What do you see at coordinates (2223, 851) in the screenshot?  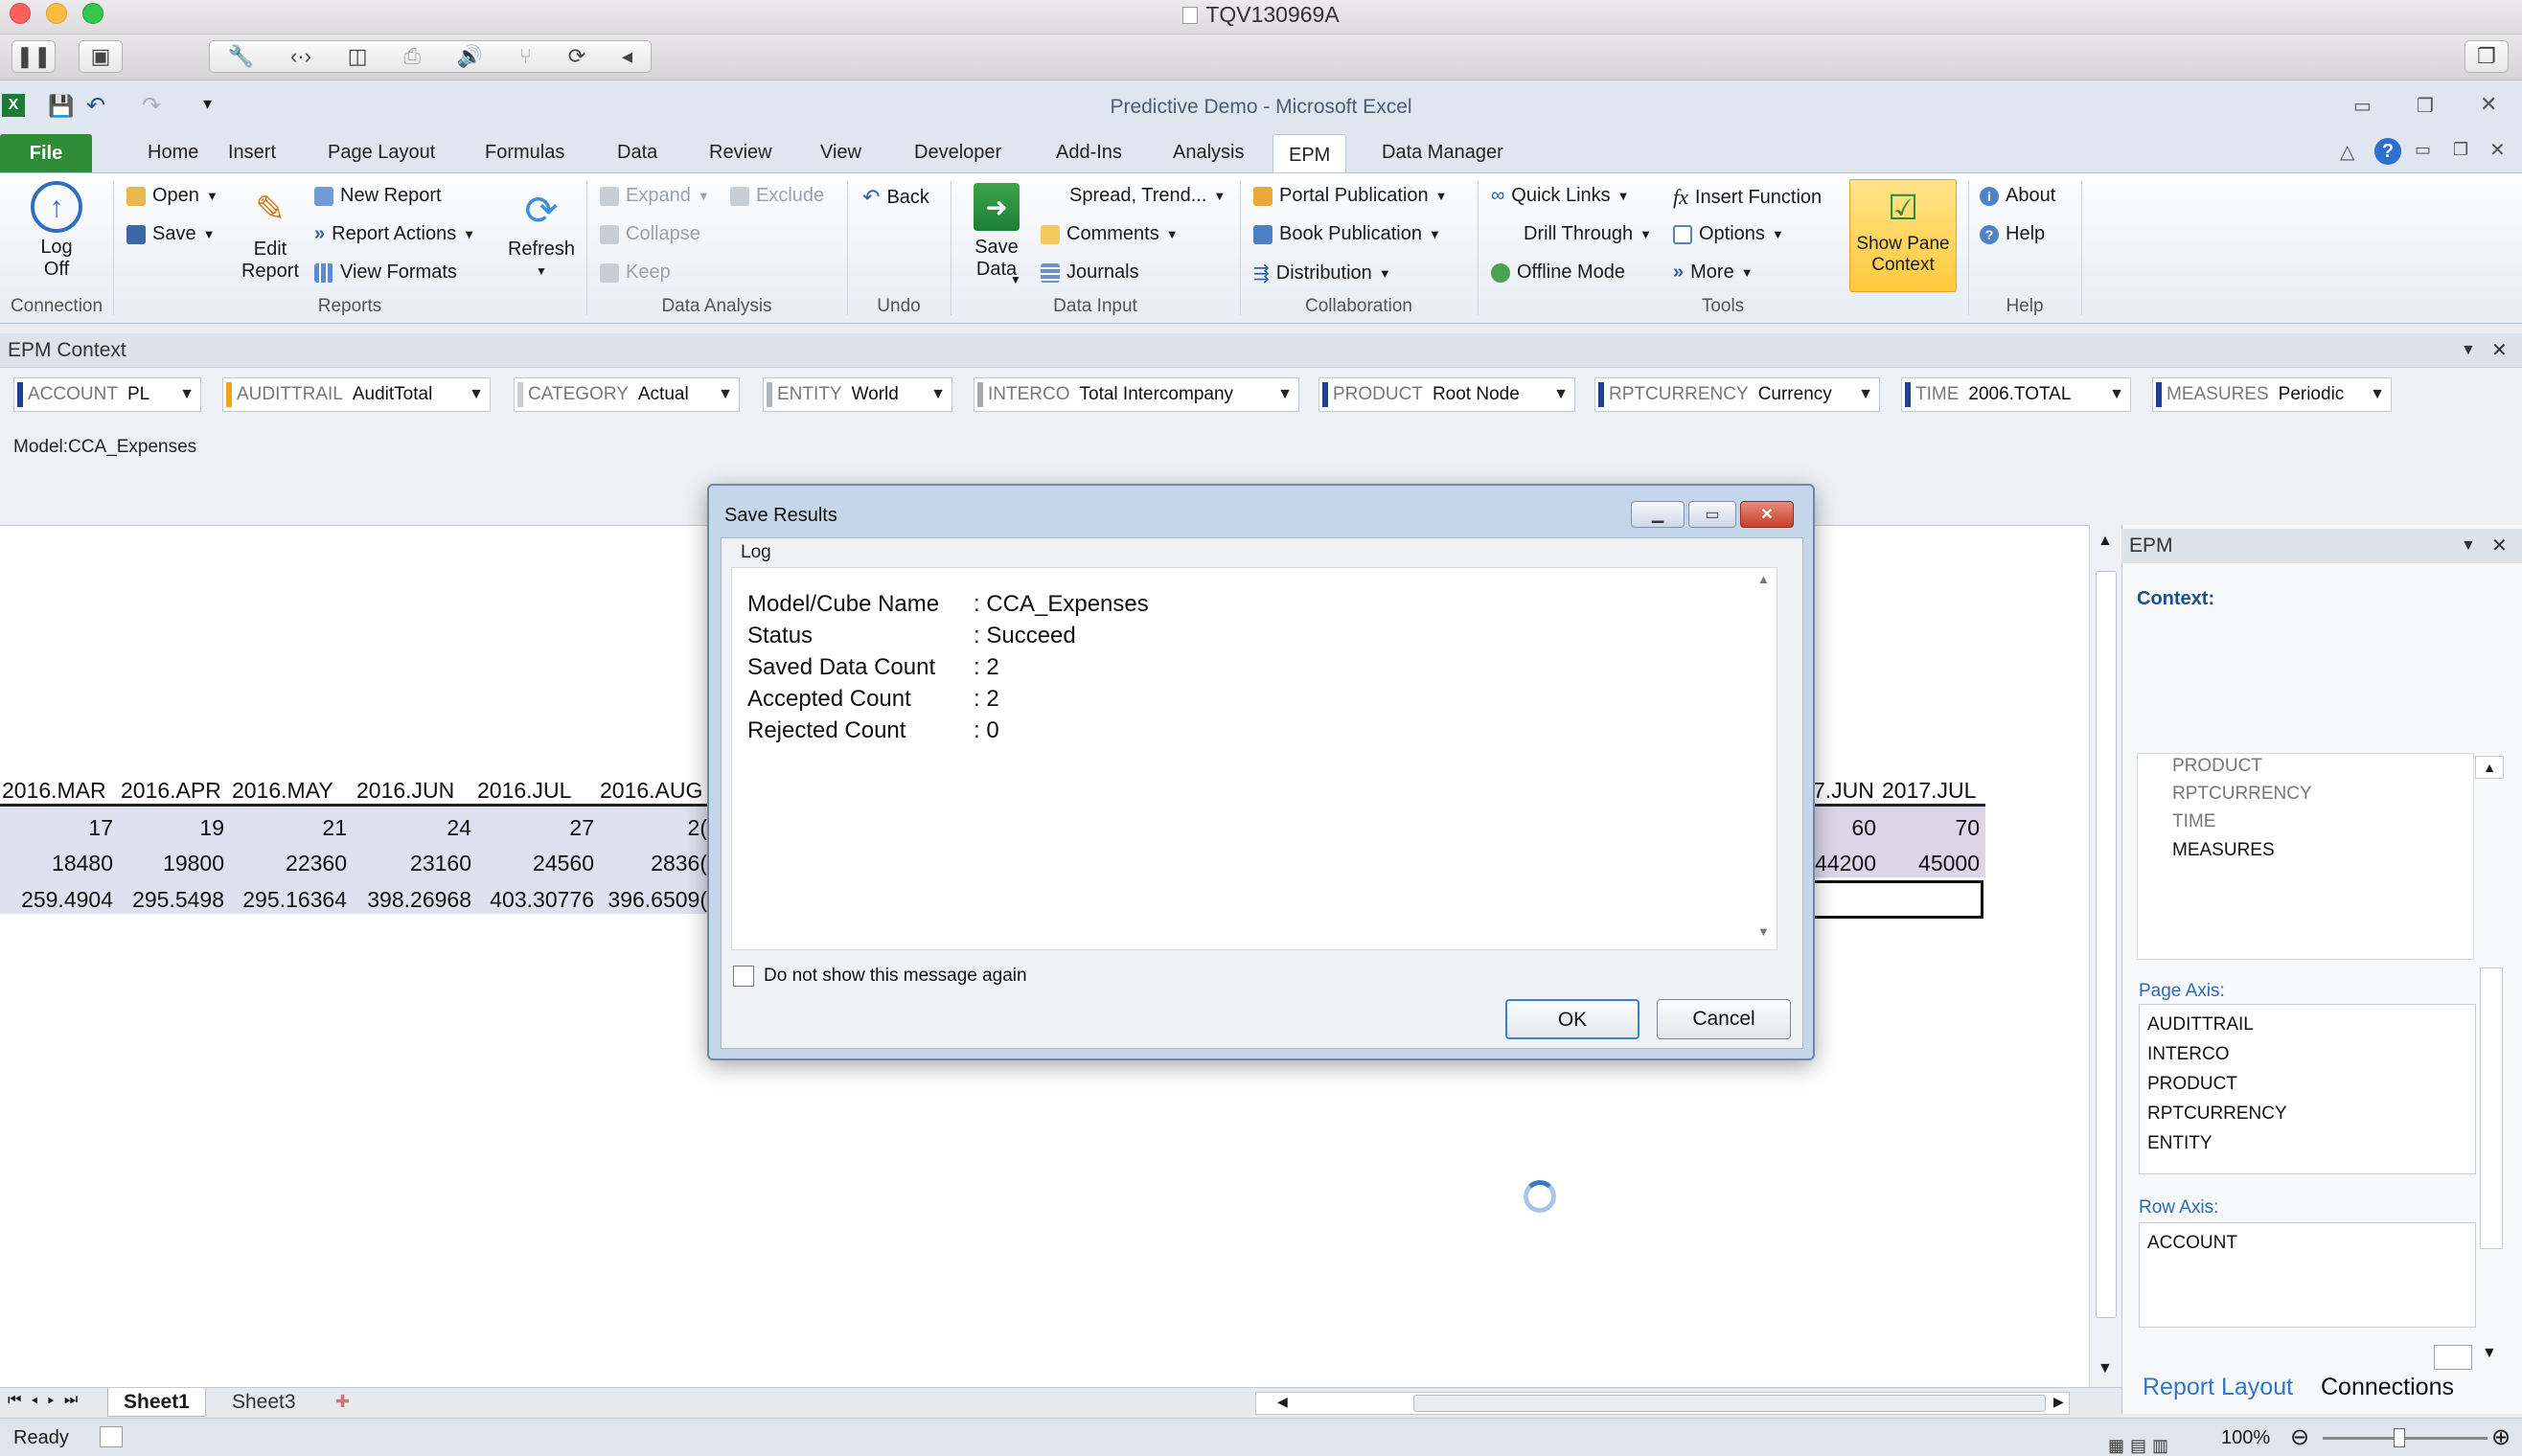 I see `list-item: MEASURES` at bounding box center [2223, 851].